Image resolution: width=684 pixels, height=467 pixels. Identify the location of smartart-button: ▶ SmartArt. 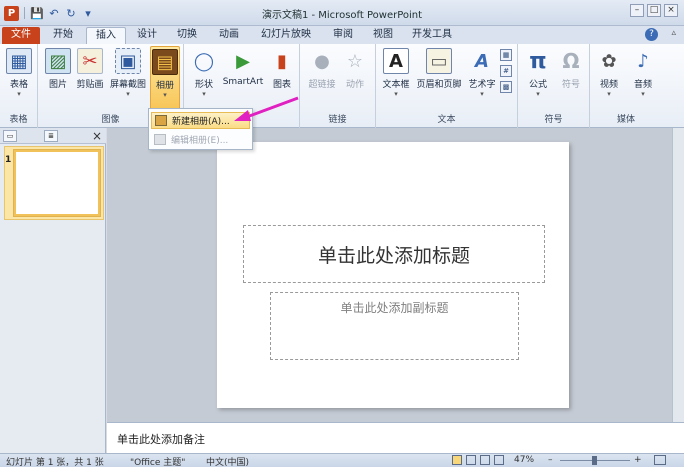
(243, 68).